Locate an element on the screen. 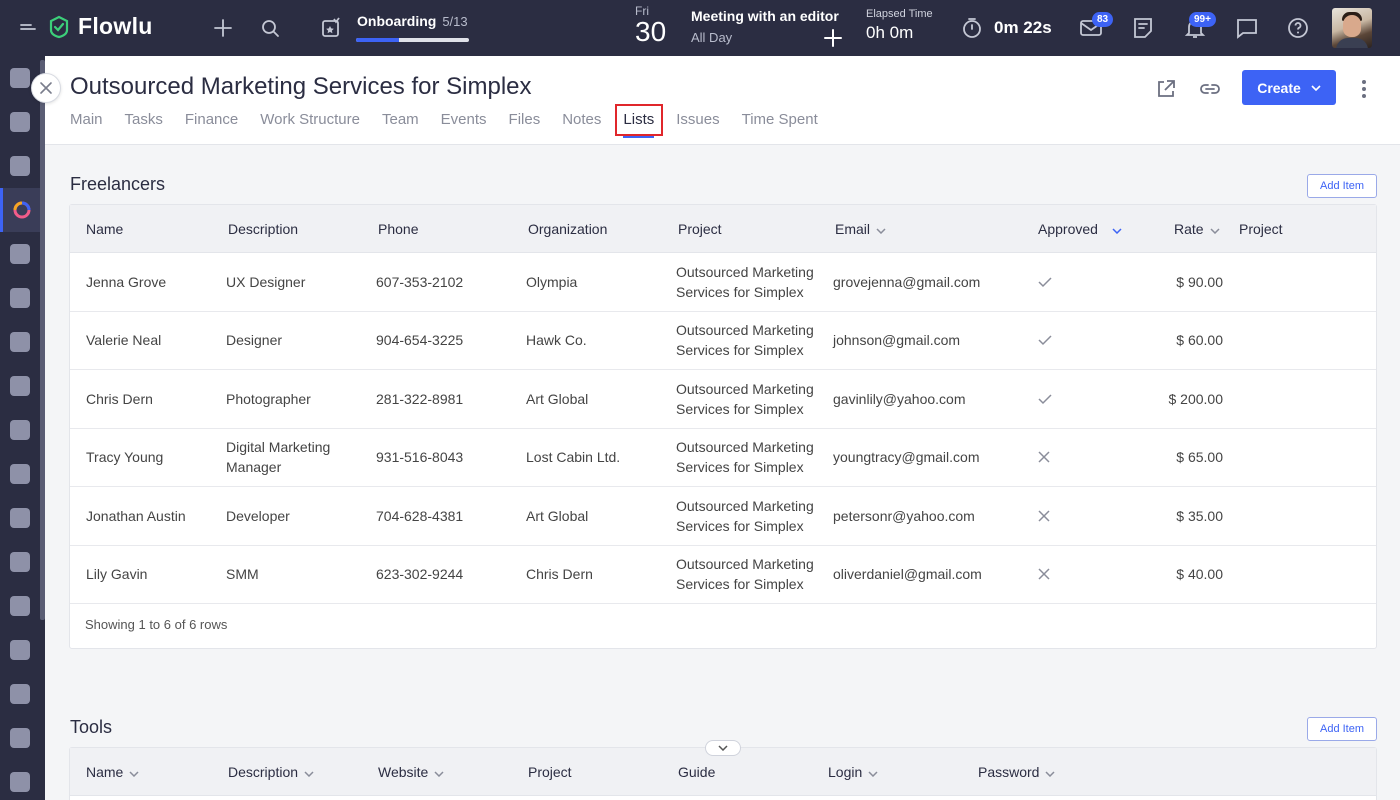  sidebar-item-timer is located at coordinates (20, 738).